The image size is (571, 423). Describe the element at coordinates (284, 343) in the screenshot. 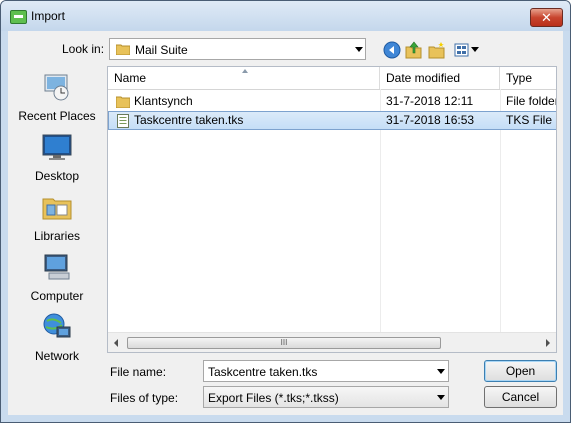

I see `scroll-thumb: III` at that location.